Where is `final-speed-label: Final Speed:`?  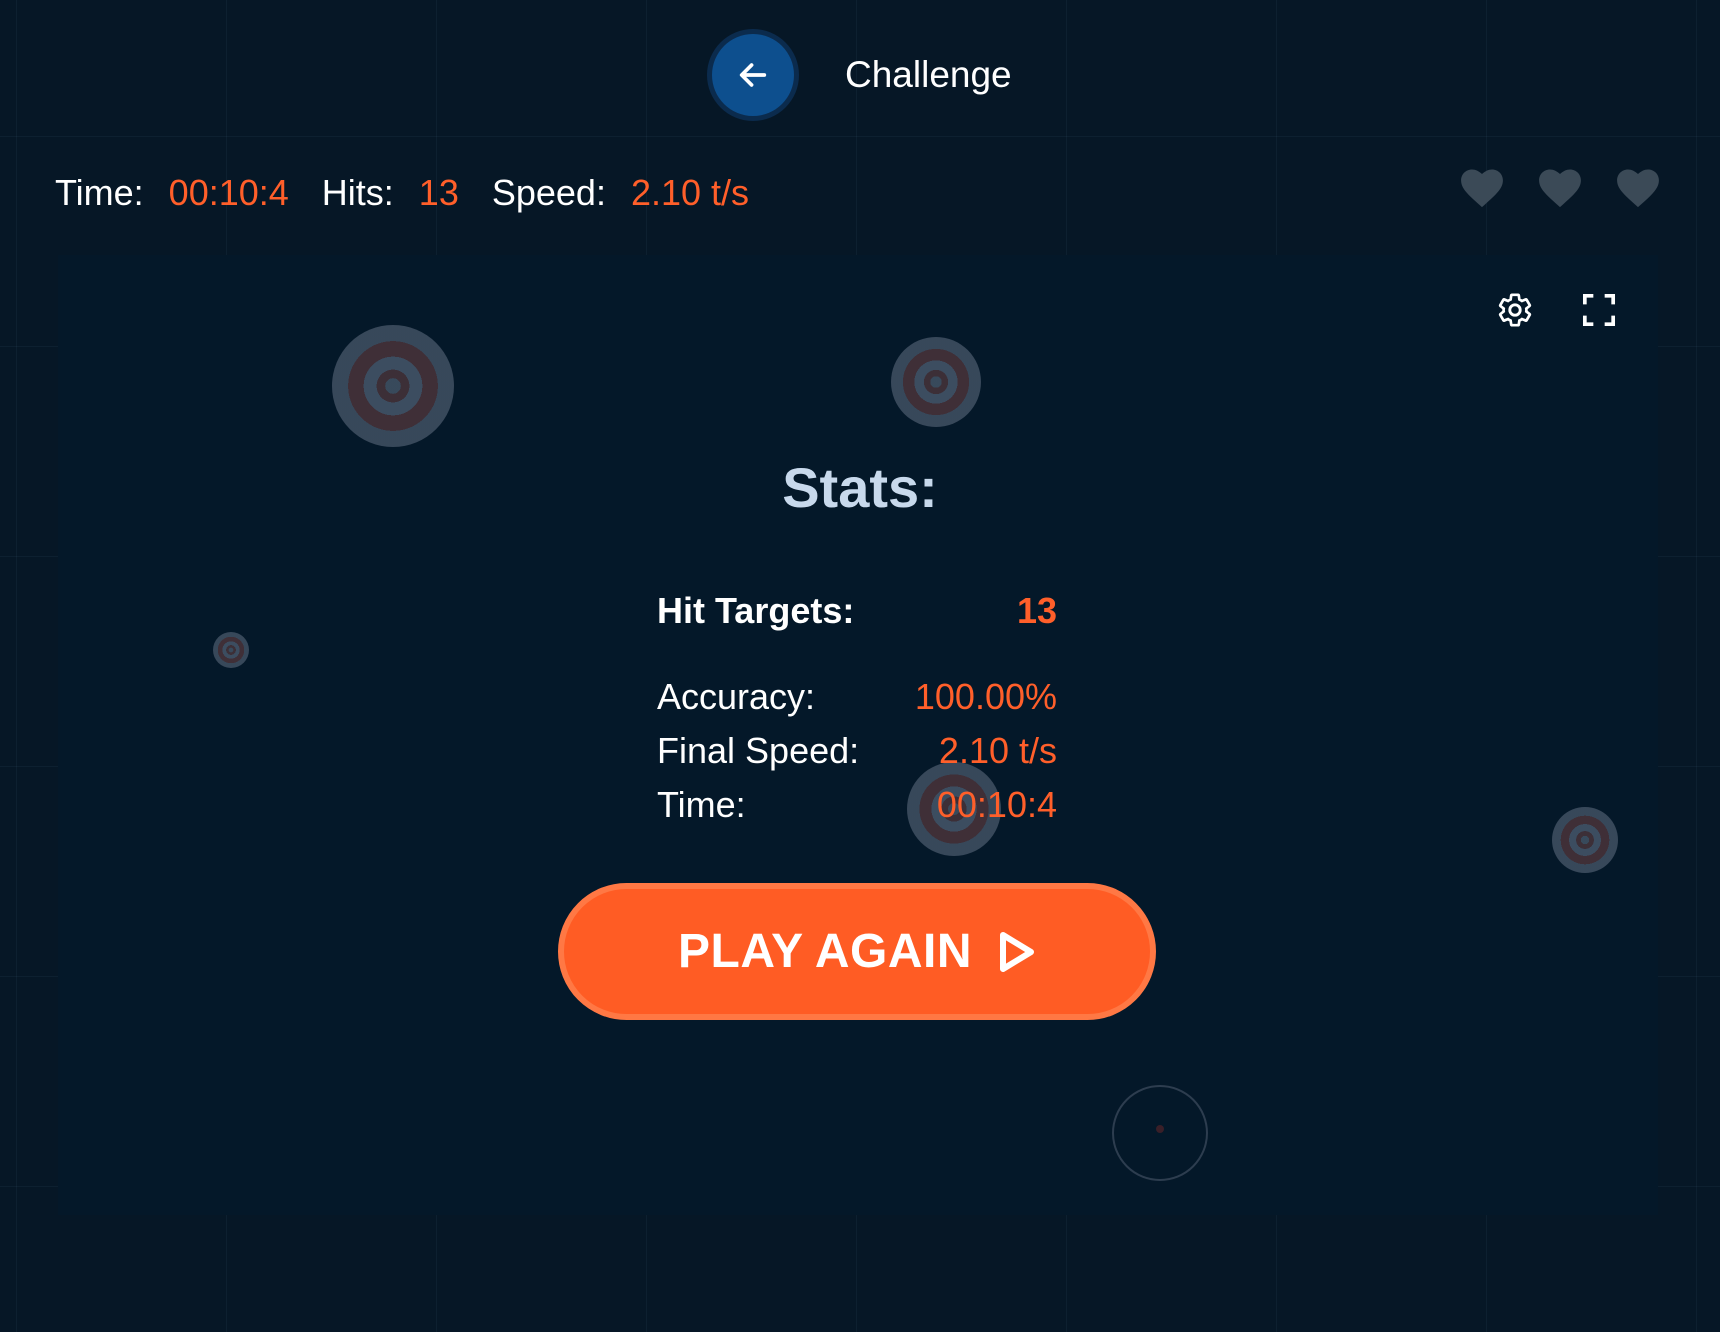
final-speed-label: Final Speed: is located at coordinates (758, 750).